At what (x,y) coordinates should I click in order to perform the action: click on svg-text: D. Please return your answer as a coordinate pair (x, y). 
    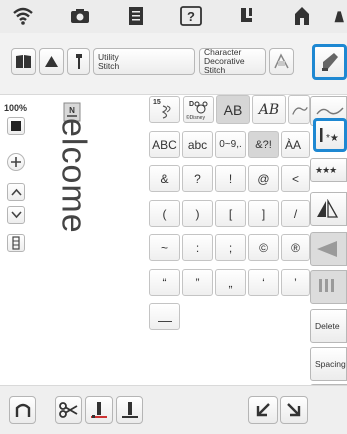
    Looking at the image, I should click on (191, 104).